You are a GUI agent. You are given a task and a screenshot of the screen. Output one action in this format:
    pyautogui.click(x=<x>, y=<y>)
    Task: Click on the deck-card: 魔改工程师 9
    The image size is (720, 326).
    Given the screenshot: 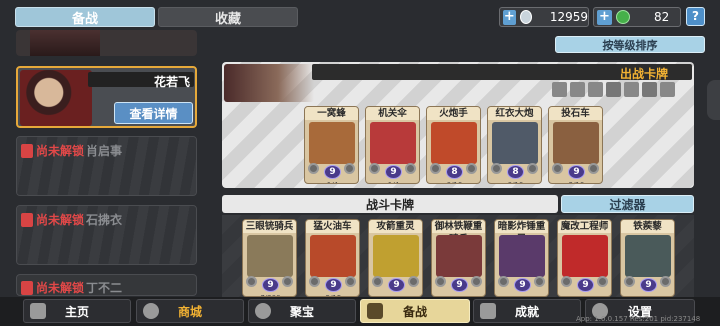 What is the action you would take?
    pyautogui.click(x=584, y=258)
    